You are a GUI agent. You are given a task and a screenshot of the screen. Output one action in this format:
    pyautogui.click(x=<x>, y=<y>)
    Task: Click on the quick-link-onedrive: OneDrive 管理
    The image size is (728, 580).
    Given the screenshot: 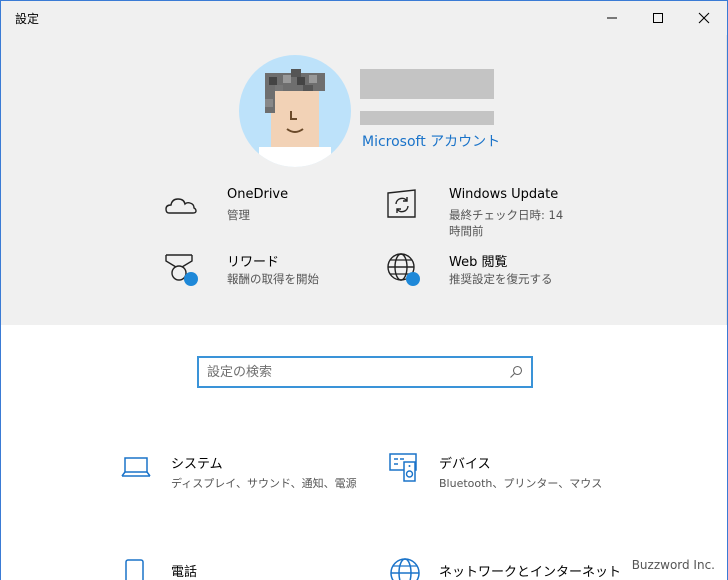 What is the action you would take?
    pyautogui.click(x=253, y=212)
    